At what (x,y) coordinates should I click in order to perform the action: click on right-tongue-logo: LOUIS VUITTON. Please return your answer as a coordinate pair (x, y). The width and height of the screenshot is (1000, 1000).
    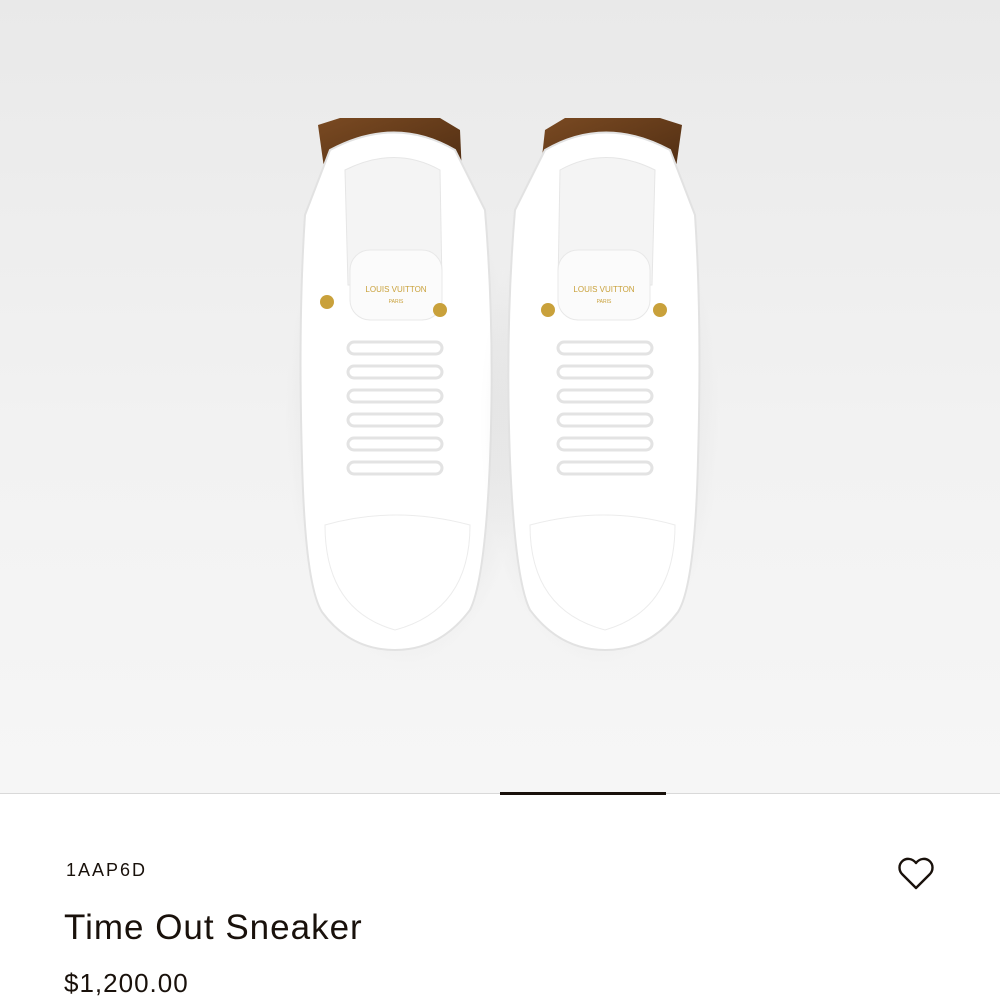
    Looking at the image, I should click on (603, 289).